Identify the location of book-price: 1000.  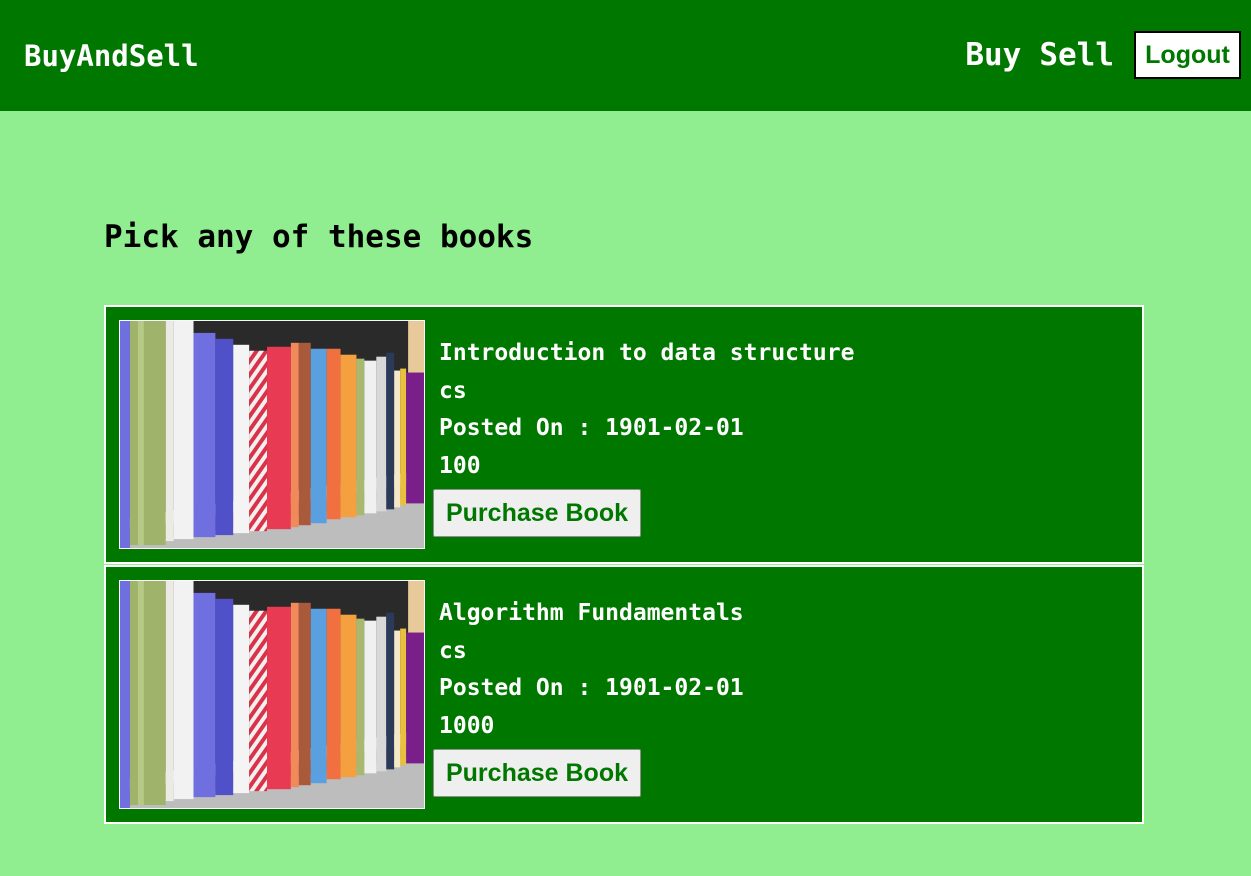
(467, 725).